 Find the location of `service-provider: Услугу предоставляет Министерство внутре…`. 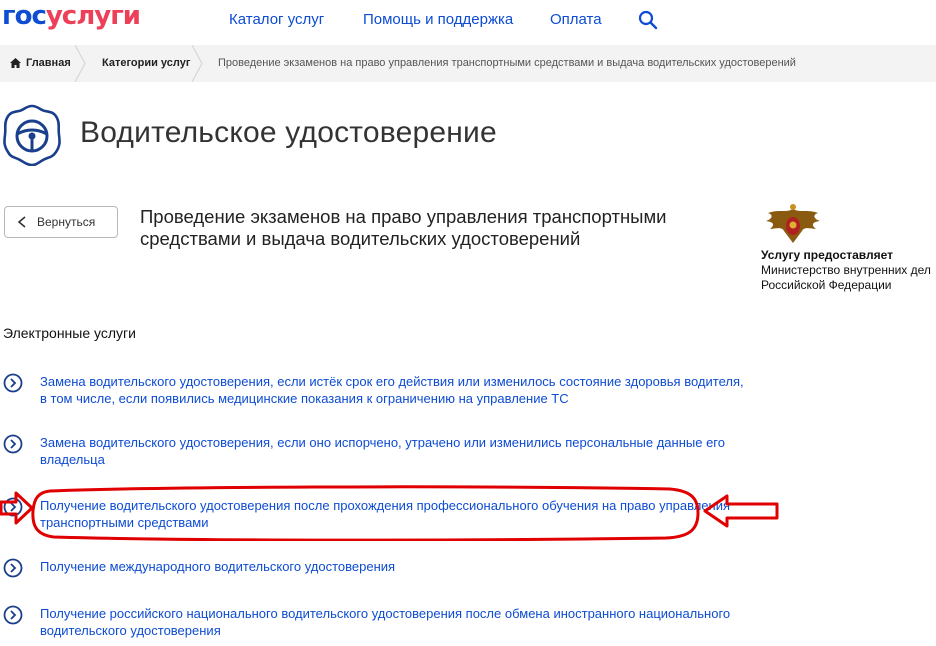

service-provider: Услугу предоставляет Министерство внутре… is located at coordinates (846, 270).